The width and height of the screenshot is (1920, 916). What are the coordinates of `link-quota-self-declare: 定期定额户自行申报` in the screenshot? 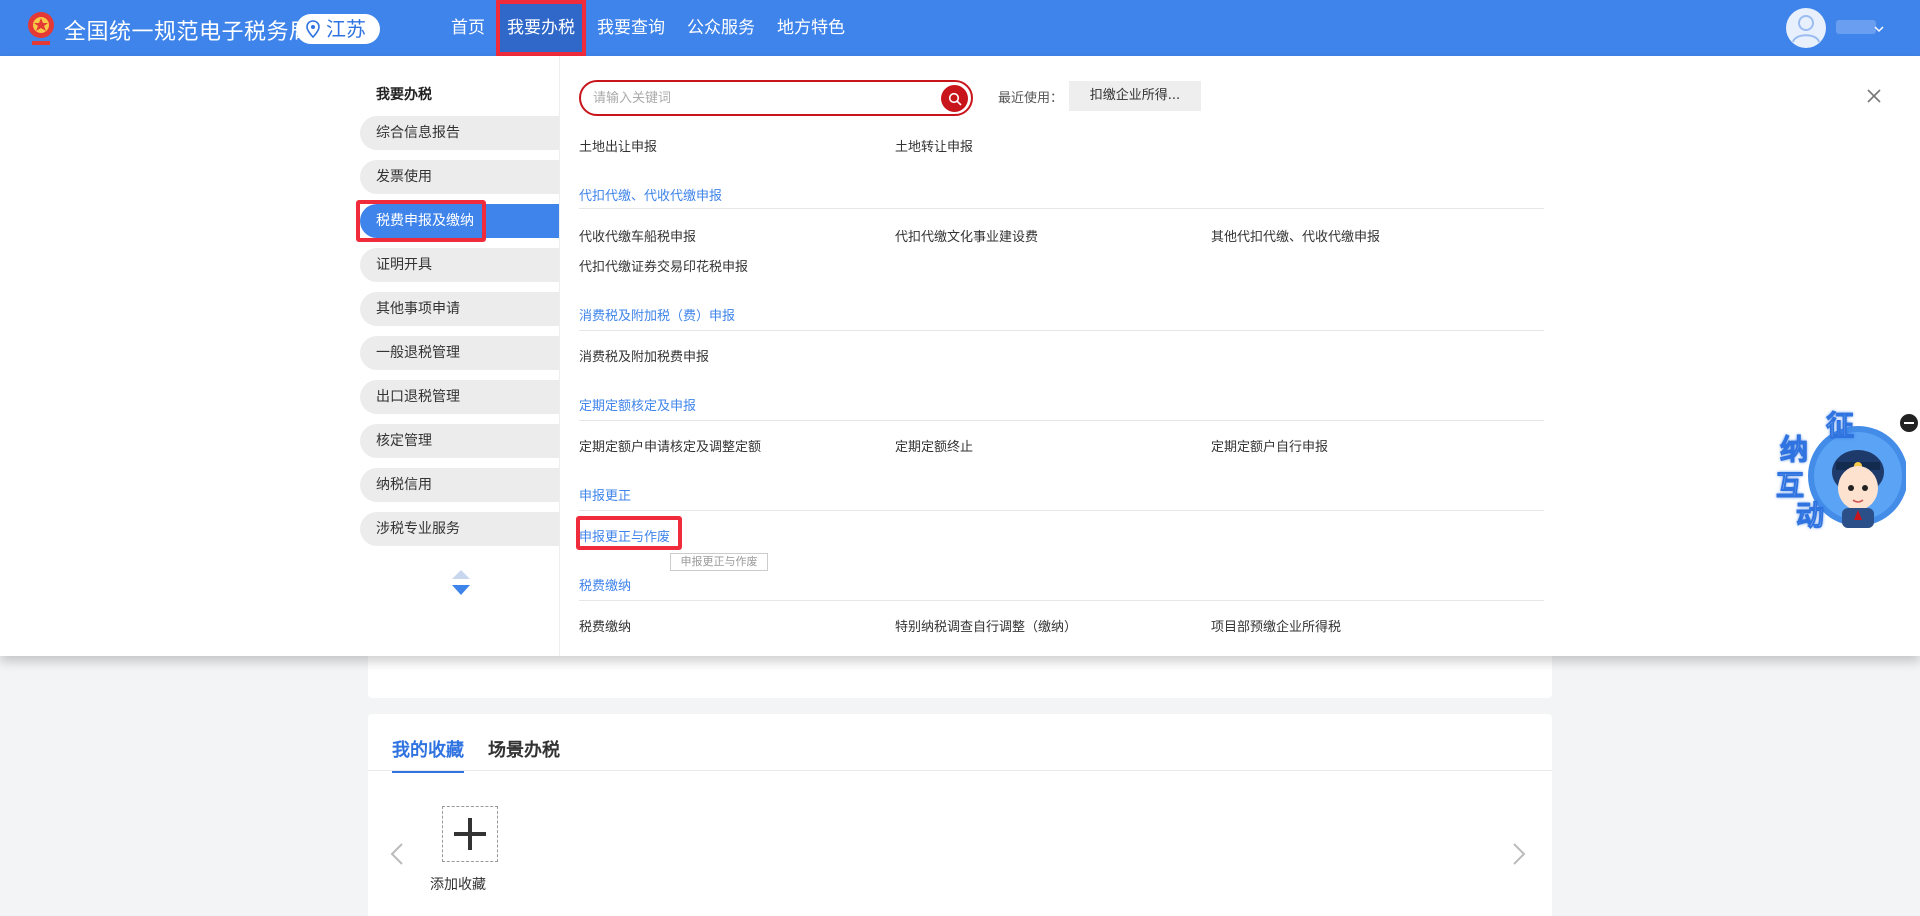 It's located at (1269, 445).